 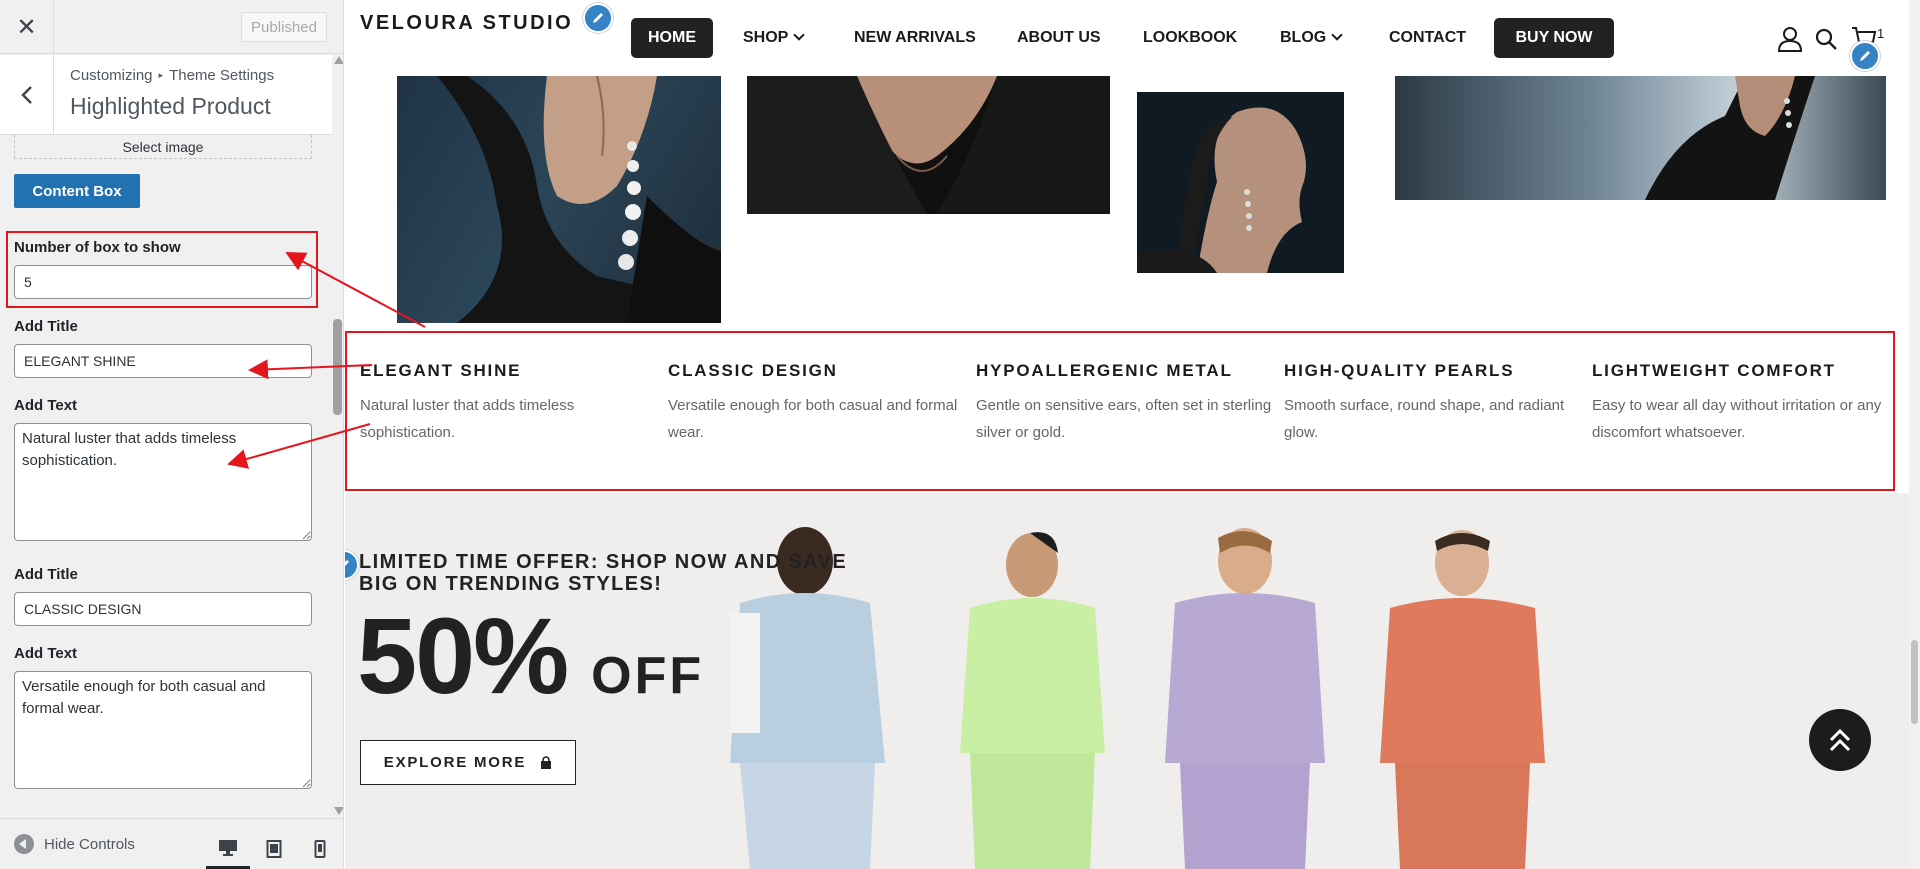 I want to click on breadcrumb-theme-settings: Theme Settings, so click(x=222, y=75).